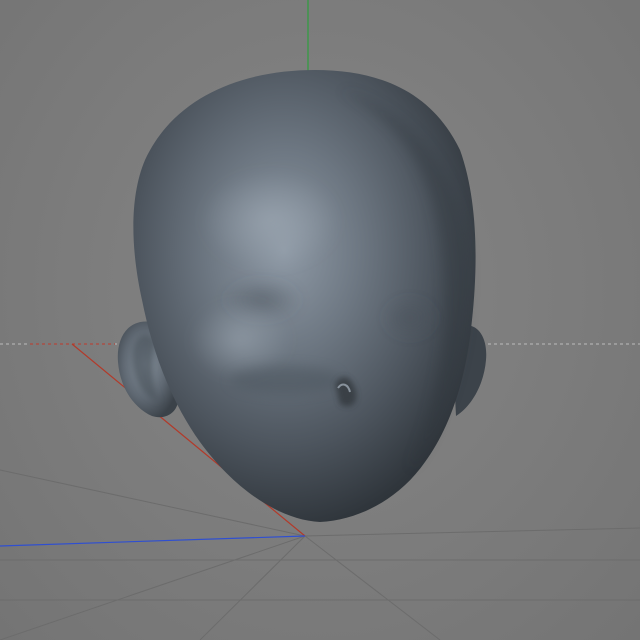 Image resolution: width=640 pixels, height=640 pixels. Describe the element at coordinates (153, 541) in the screenshot. I see `z-axis` at that location.